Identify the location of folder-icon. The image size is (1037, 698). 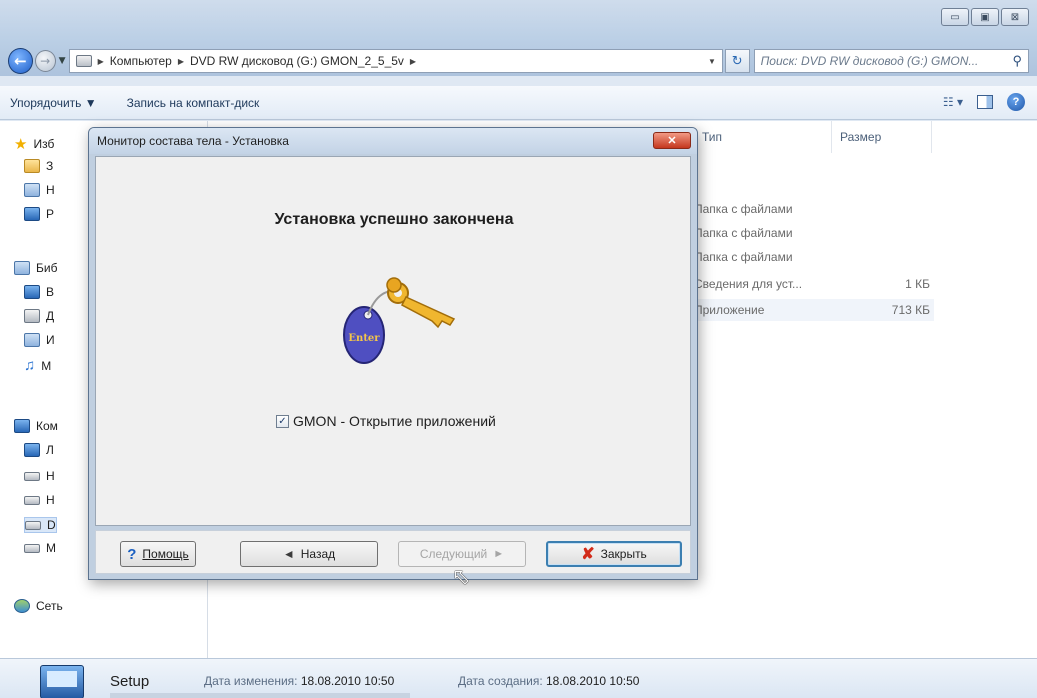
(32, 166).